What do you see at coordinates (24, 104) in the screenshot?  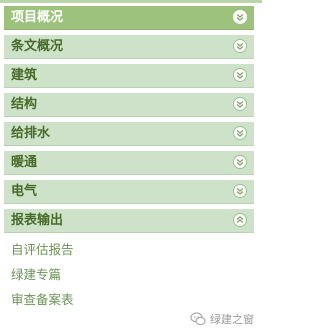 I see `menu-item-label: 结构` at bounding box center [24, 104].